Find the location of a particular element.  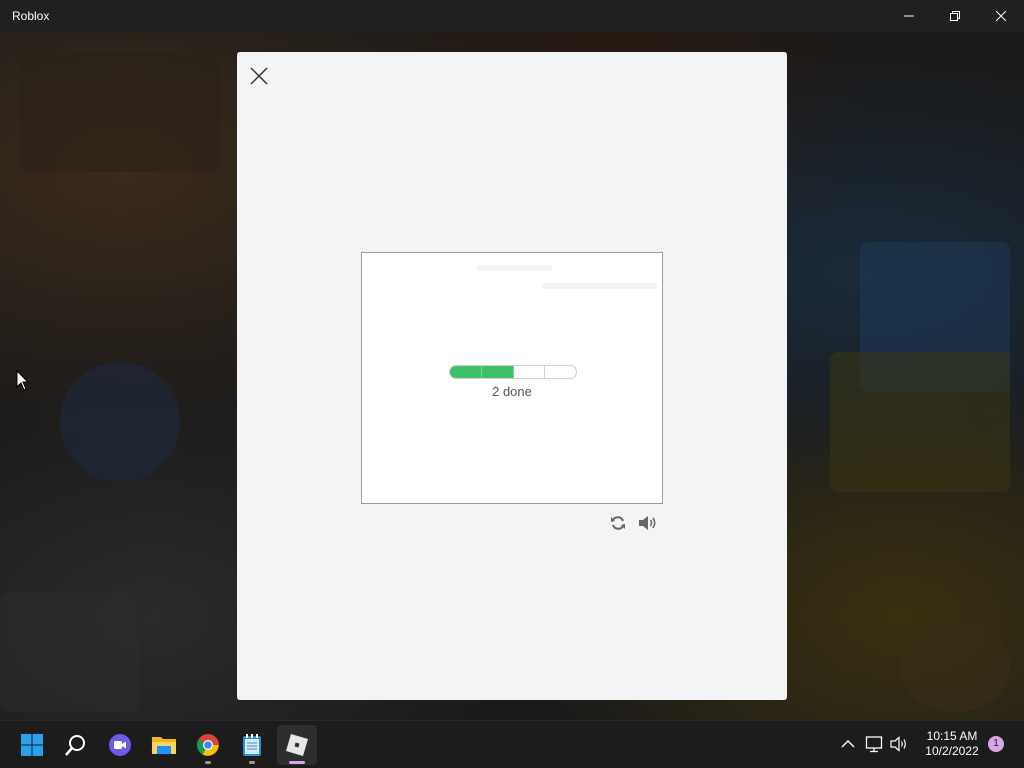

taskbar-notepad is located at coordinates (252, 745).